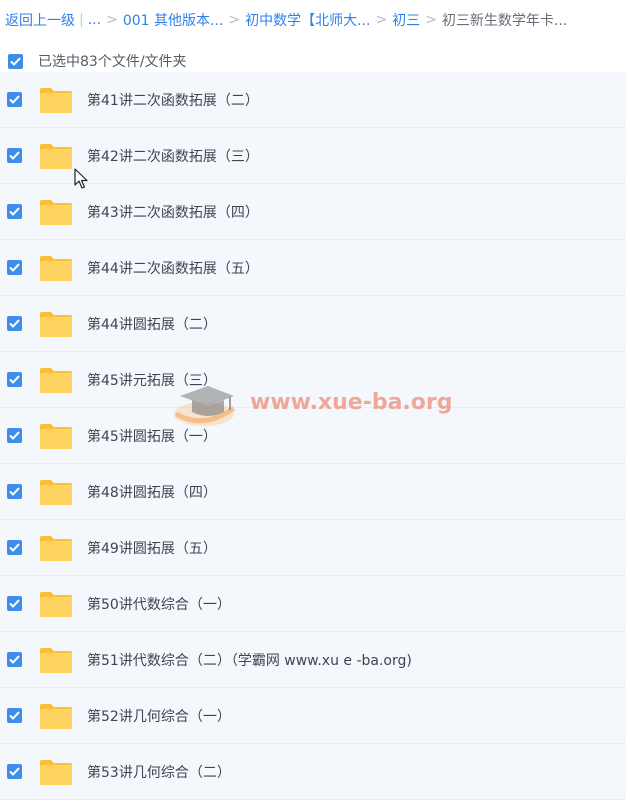  I want to click on file-name: 第53讲几何综合（二）, so click(159, 772).